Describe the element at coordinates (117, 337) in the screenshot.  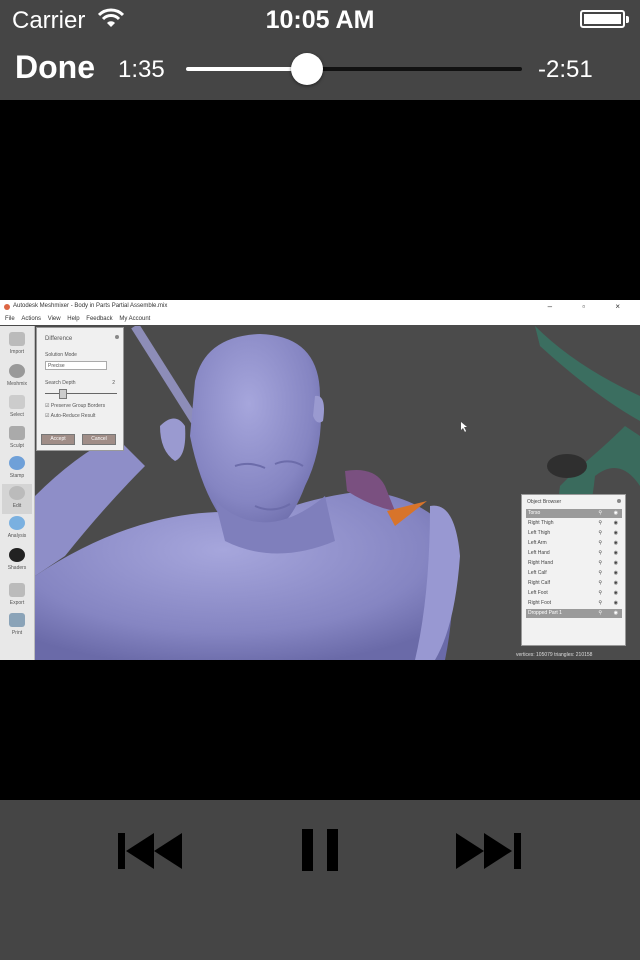
I see `panel-close-icon` at that location.